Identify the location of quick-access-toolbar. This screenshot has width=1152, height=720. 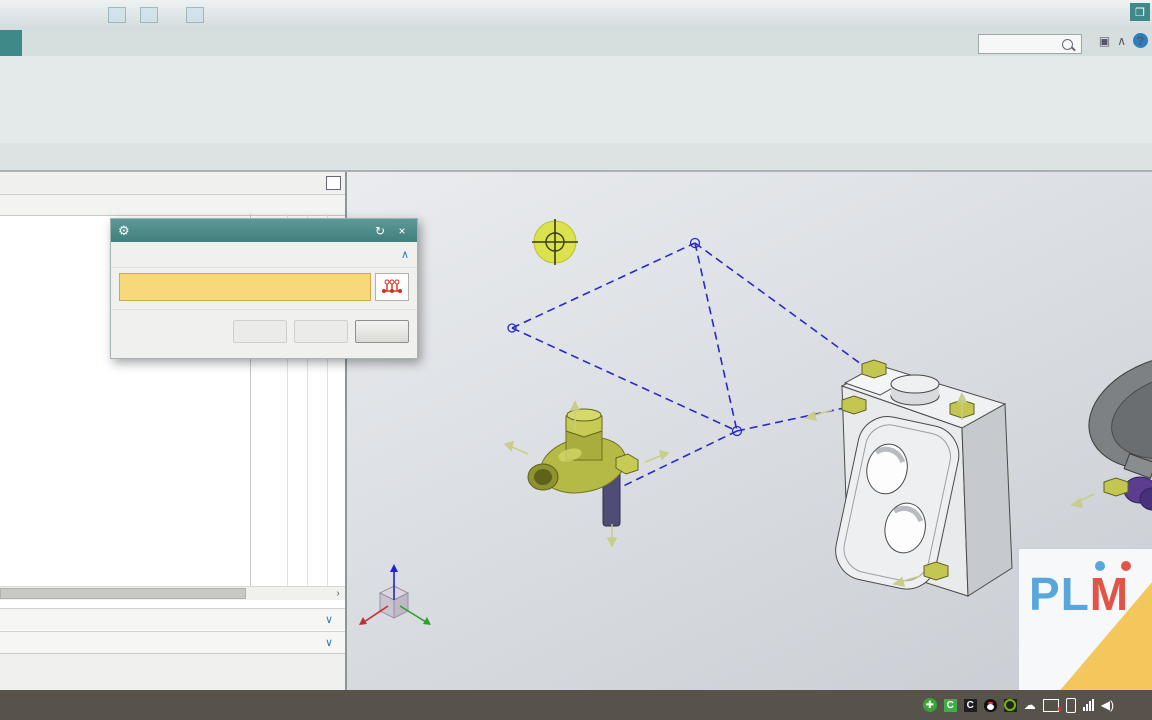
(156, 15).